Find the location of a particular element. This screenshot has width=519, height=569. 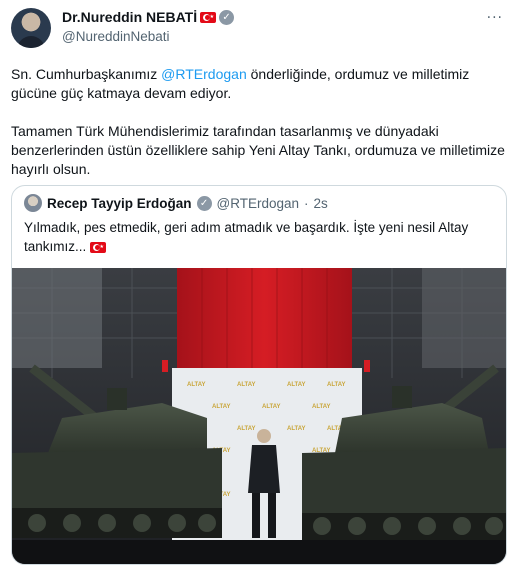

more-options-icon: ··· is located at coordinates (495, 18).